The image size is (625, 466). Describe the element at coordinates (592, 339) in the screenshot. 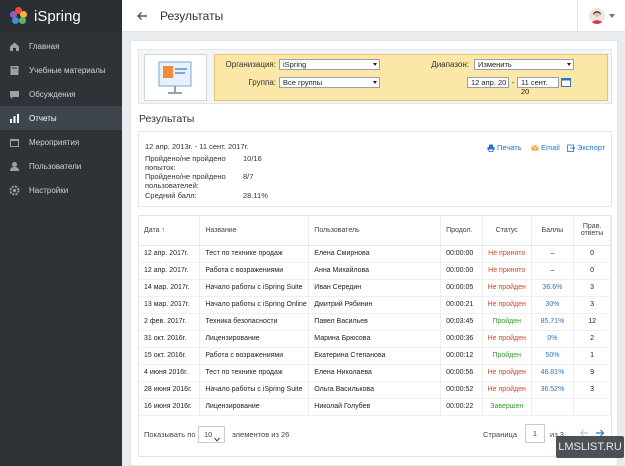

I see `cell-correct: 2` at that location.